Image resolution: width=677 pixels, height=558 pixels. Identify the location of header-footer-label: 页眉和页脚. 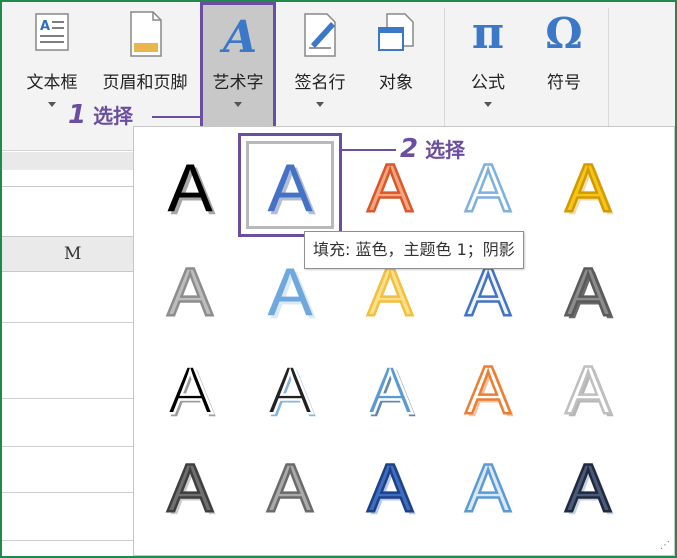
(145, 83).